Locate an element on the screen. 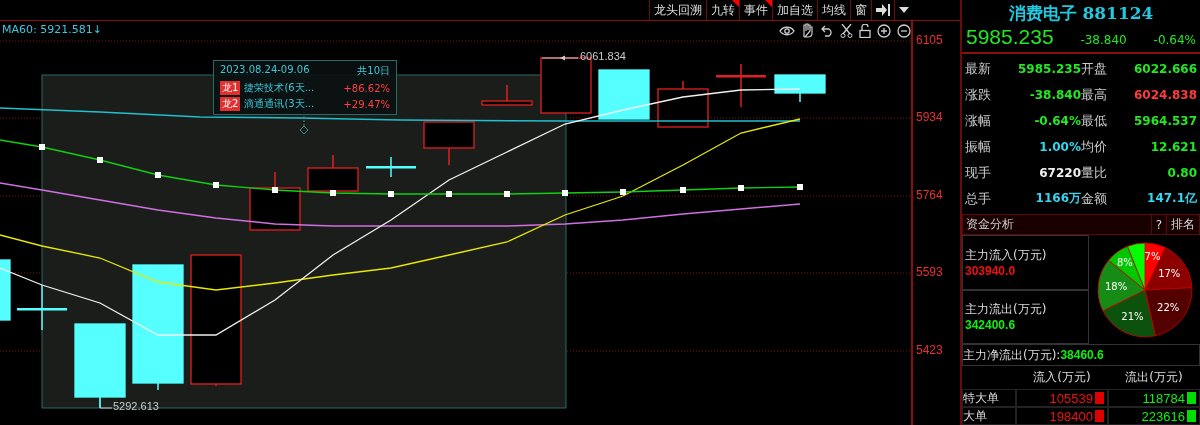 The height and width of the screenshot is (425, 1200). scissors-icon is located at coordinates (846, 30).